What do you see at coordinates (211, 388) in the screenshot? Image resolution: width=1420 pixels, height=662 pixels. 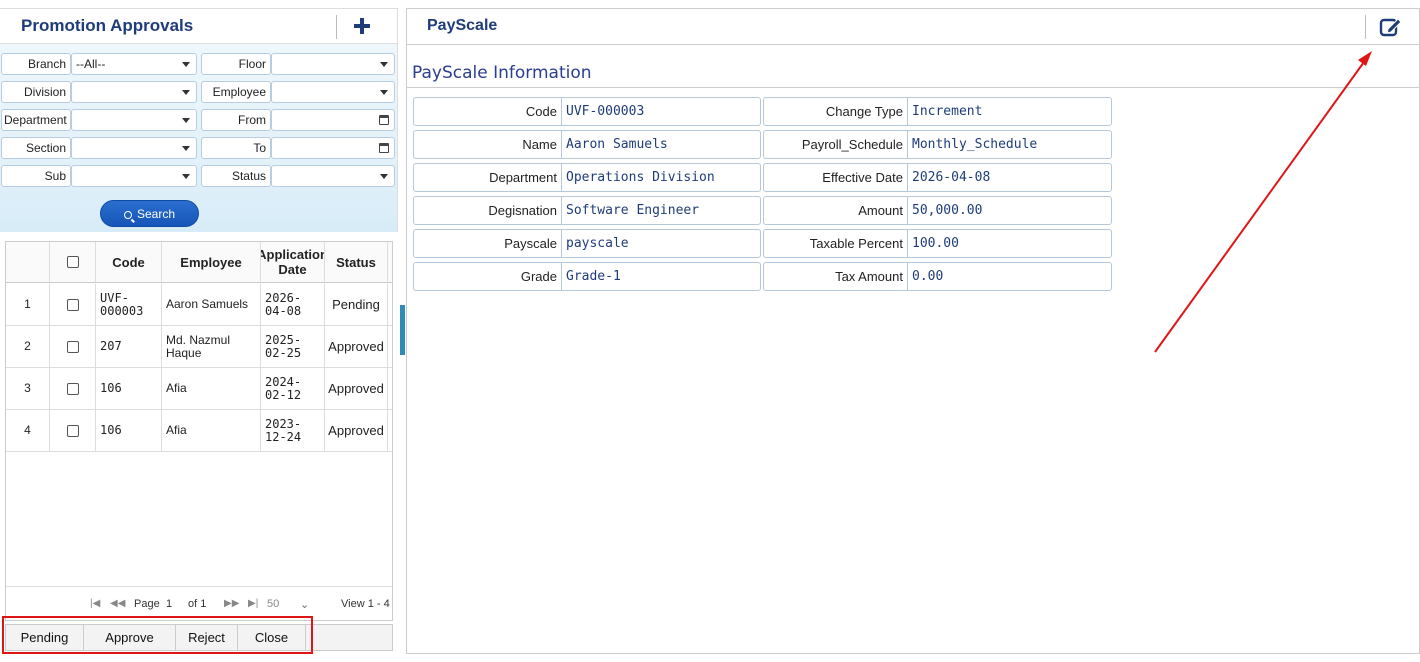 I see `row-employee: Afia` at bounding box center [211, 388].